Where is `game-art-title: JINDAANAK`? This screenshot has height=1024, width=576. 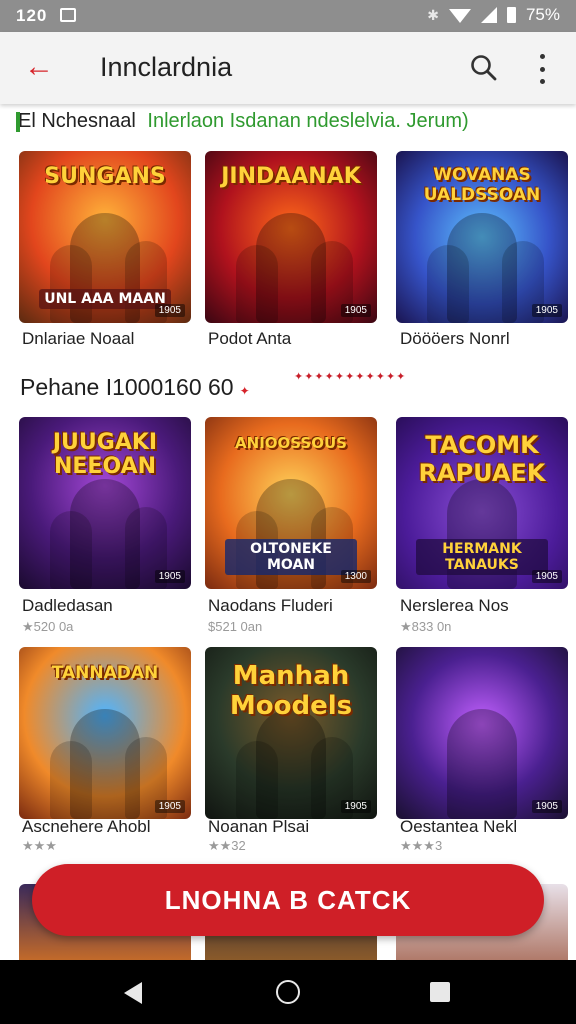 game-art-title: JINDAANAK is located at coordinates (291, 176).